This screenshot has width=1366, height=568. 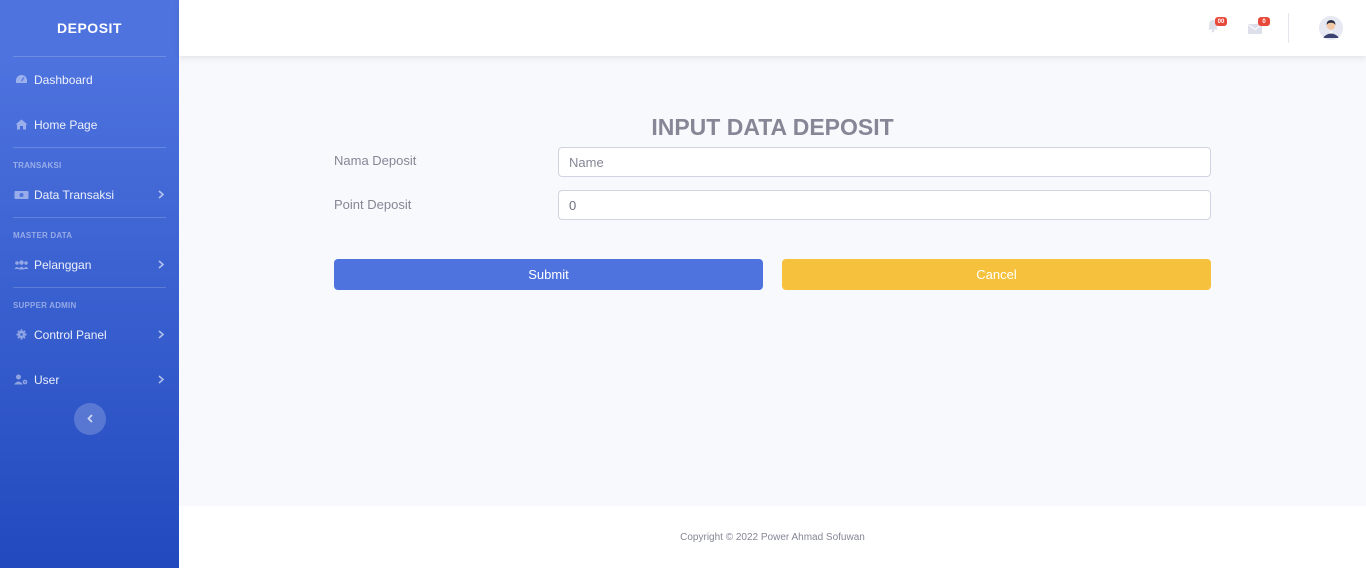 I want to click on sidebar-item-label: Control Panel, so click(x=70, y=334).